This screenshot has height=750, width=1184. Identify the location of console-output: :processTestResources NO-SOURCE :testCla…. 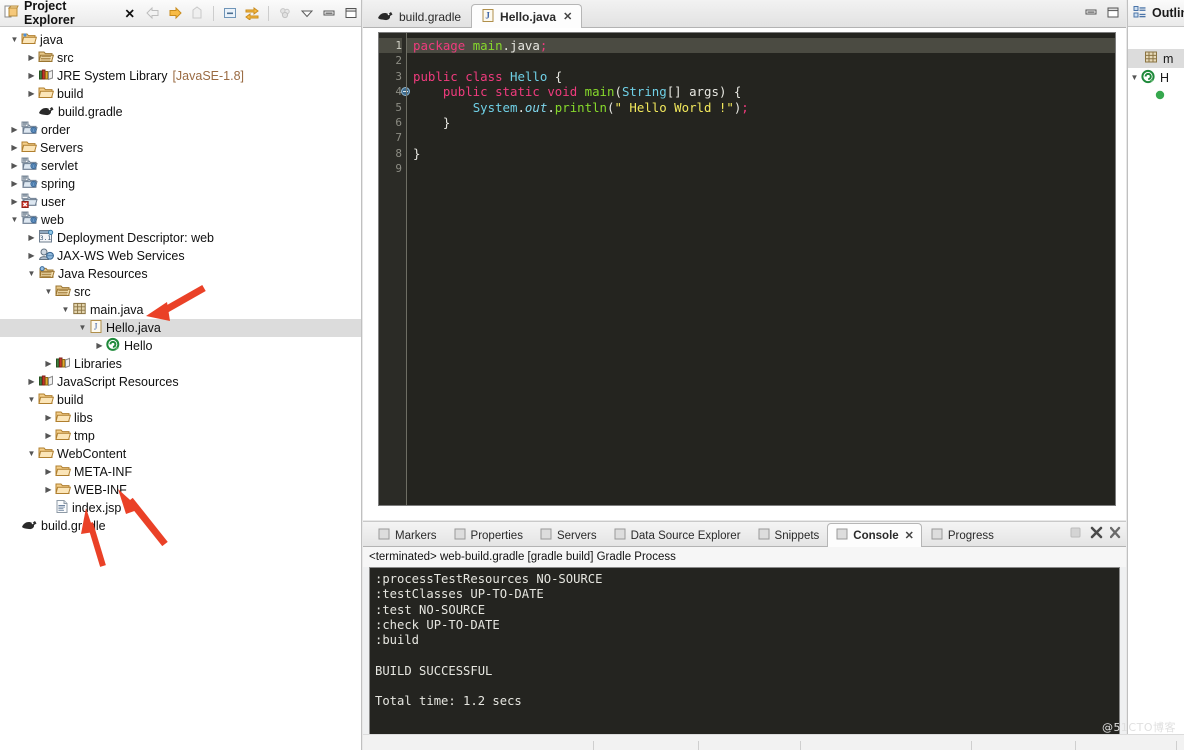
(744, 653).